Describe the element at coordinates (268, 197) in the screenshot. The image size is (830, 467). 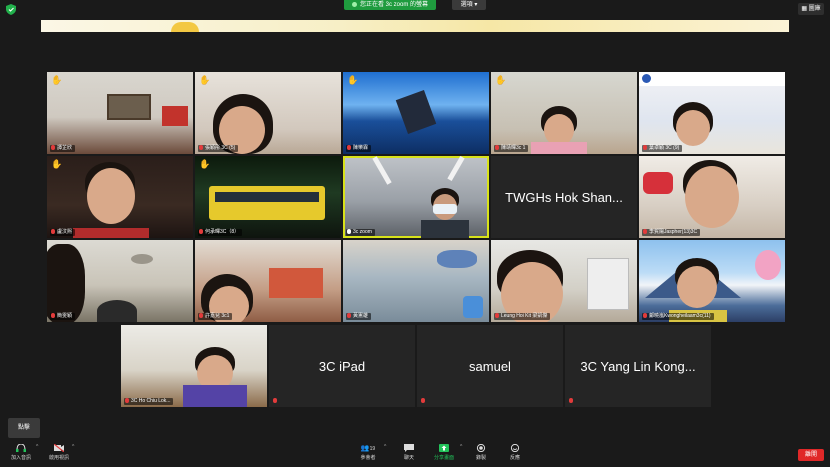
I see `participant-tile: ✋ 何承暉3C（8）` at that location.